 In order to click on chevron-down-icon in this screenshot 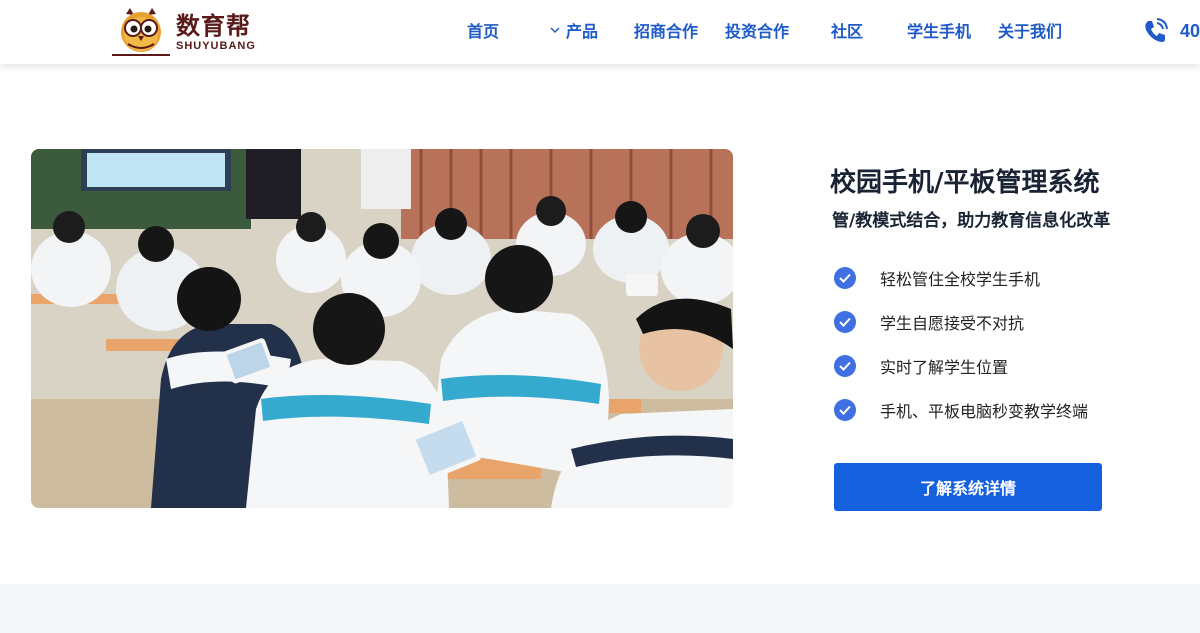, I will do `click(555, 30)`.